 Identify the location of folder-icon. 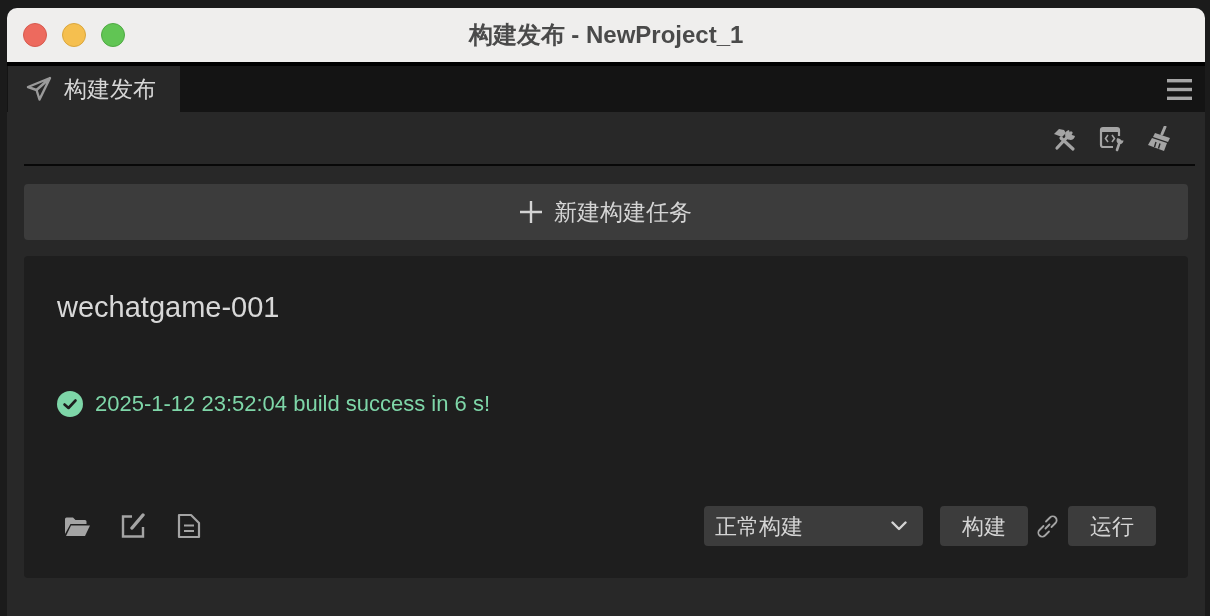
(77, 526).